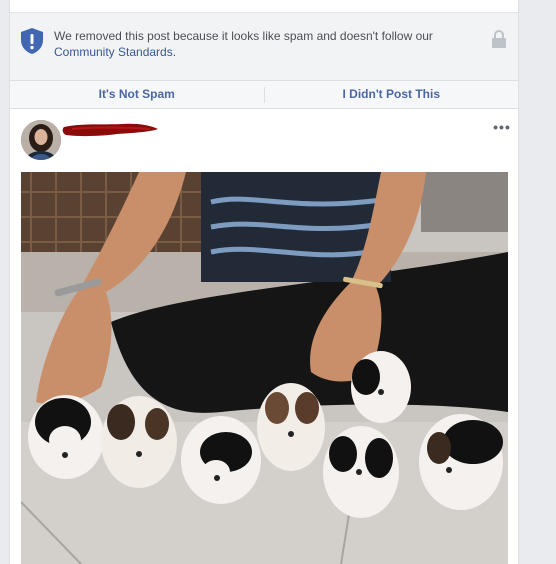 This screenshot has width=556, height=564. Describe the element at coordinates (41, 140) in the screenshot. I see `avatar` at that location.